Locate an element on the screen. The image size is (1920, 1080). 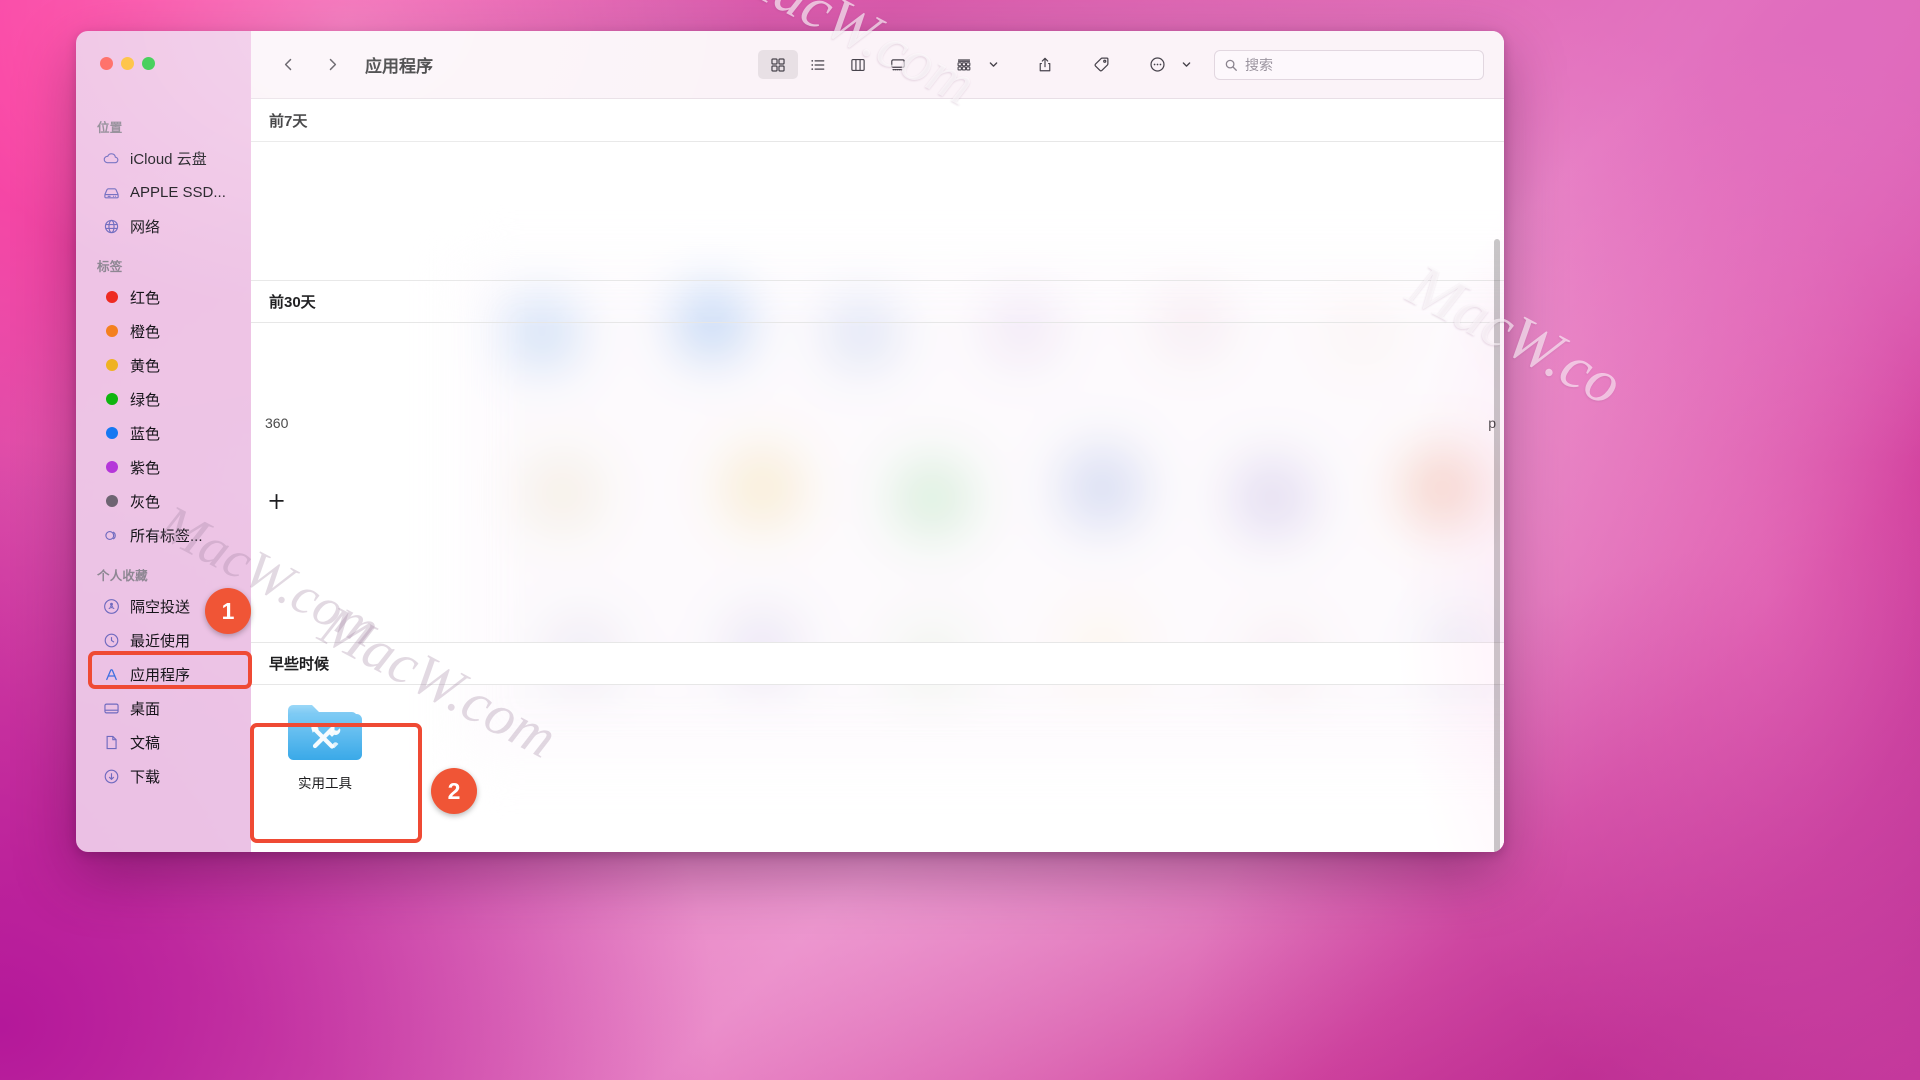
clock-icon is located at coordinates (111, 640).